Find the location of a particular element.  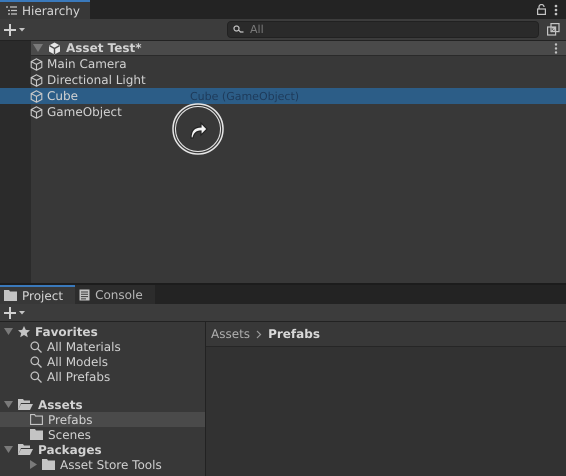

tree-item: Scenes is located at coordinates (102, 434).